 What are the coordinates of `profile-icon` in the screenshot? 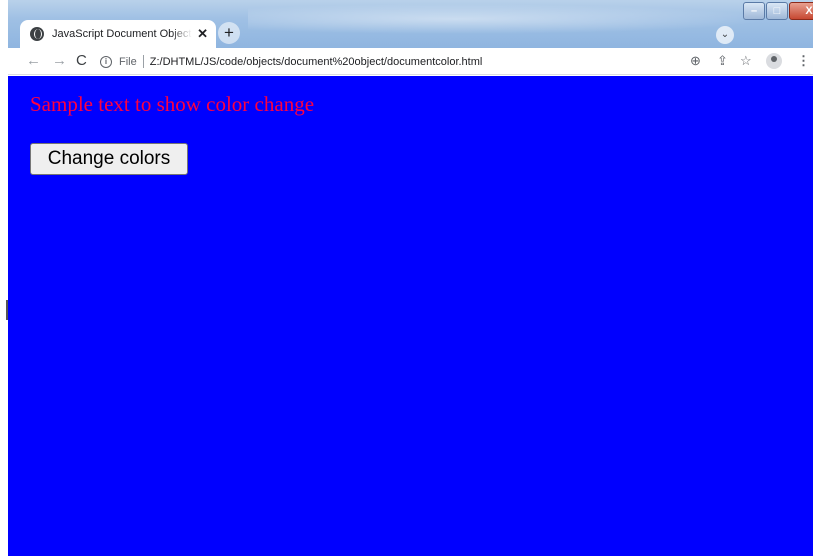 It's located at (774, 61).